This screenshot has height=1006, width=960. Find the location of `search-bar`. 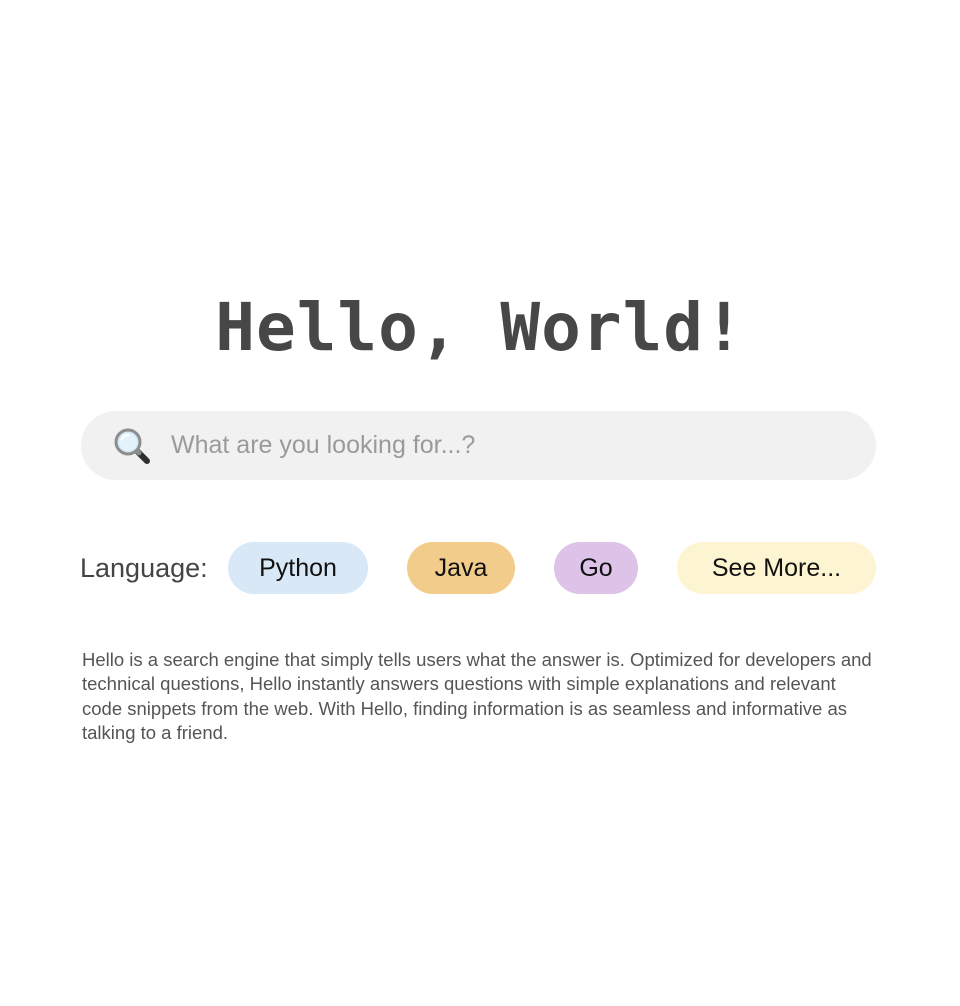

search-bar is located at coordinates (478, 445).